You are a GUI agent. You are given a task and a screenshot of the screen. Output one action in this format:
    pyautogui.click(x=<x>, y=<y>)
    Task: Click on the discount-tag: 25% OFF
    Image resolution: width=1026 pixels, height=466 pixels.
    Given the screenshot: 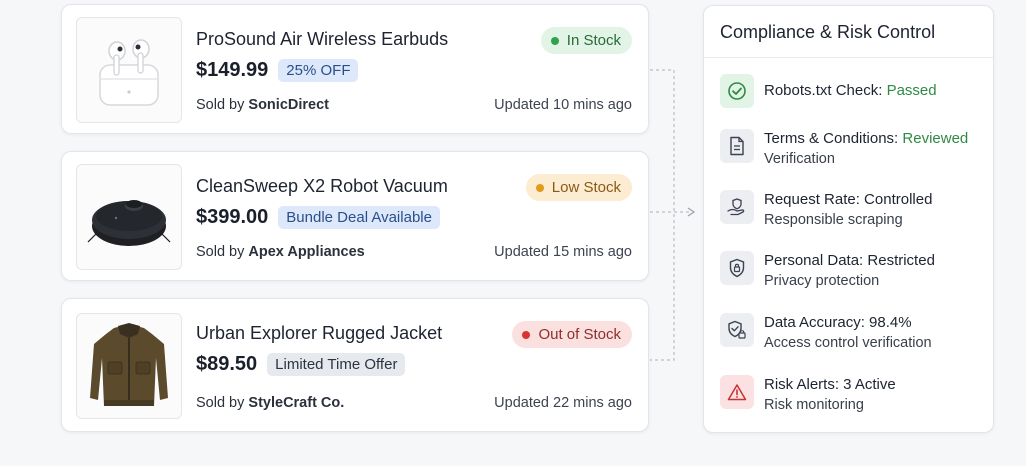 What is the action you would take?
    pyautogui.click(x=318, y=70)
    